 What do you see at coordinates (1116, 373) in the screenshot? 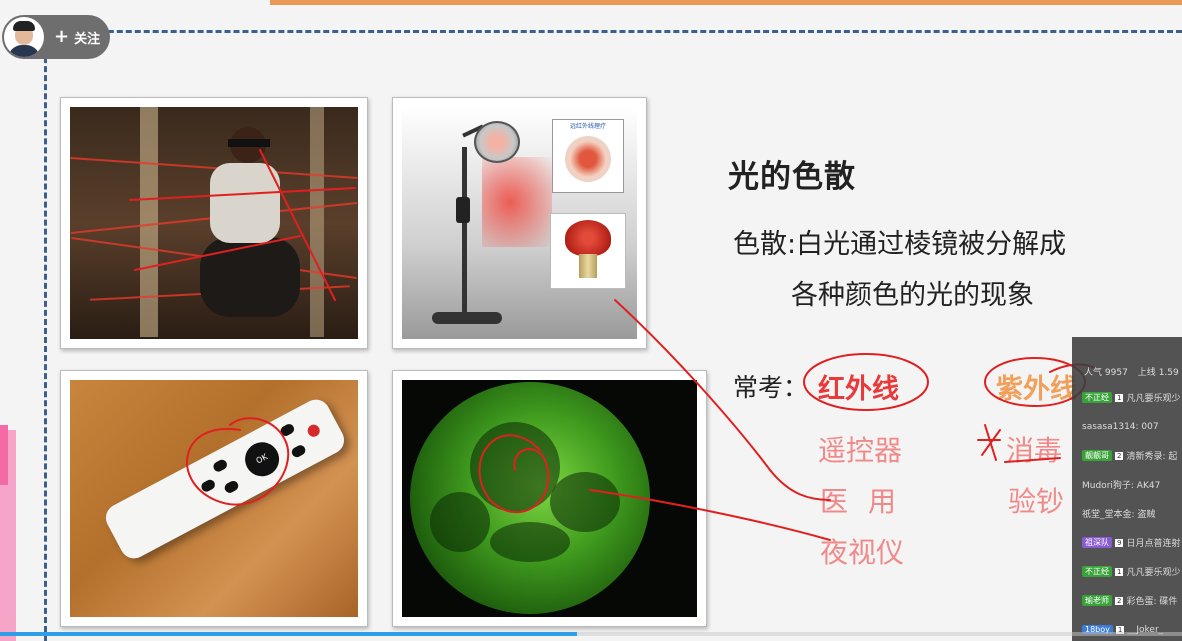
I see `viewer-count: 9957` at bounding box center [1116, 373].